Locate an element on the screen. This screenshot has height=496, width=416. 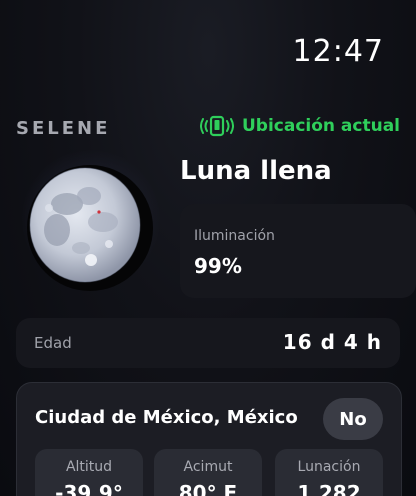
stat-label: Acimut is located at coordinates (208, 467).